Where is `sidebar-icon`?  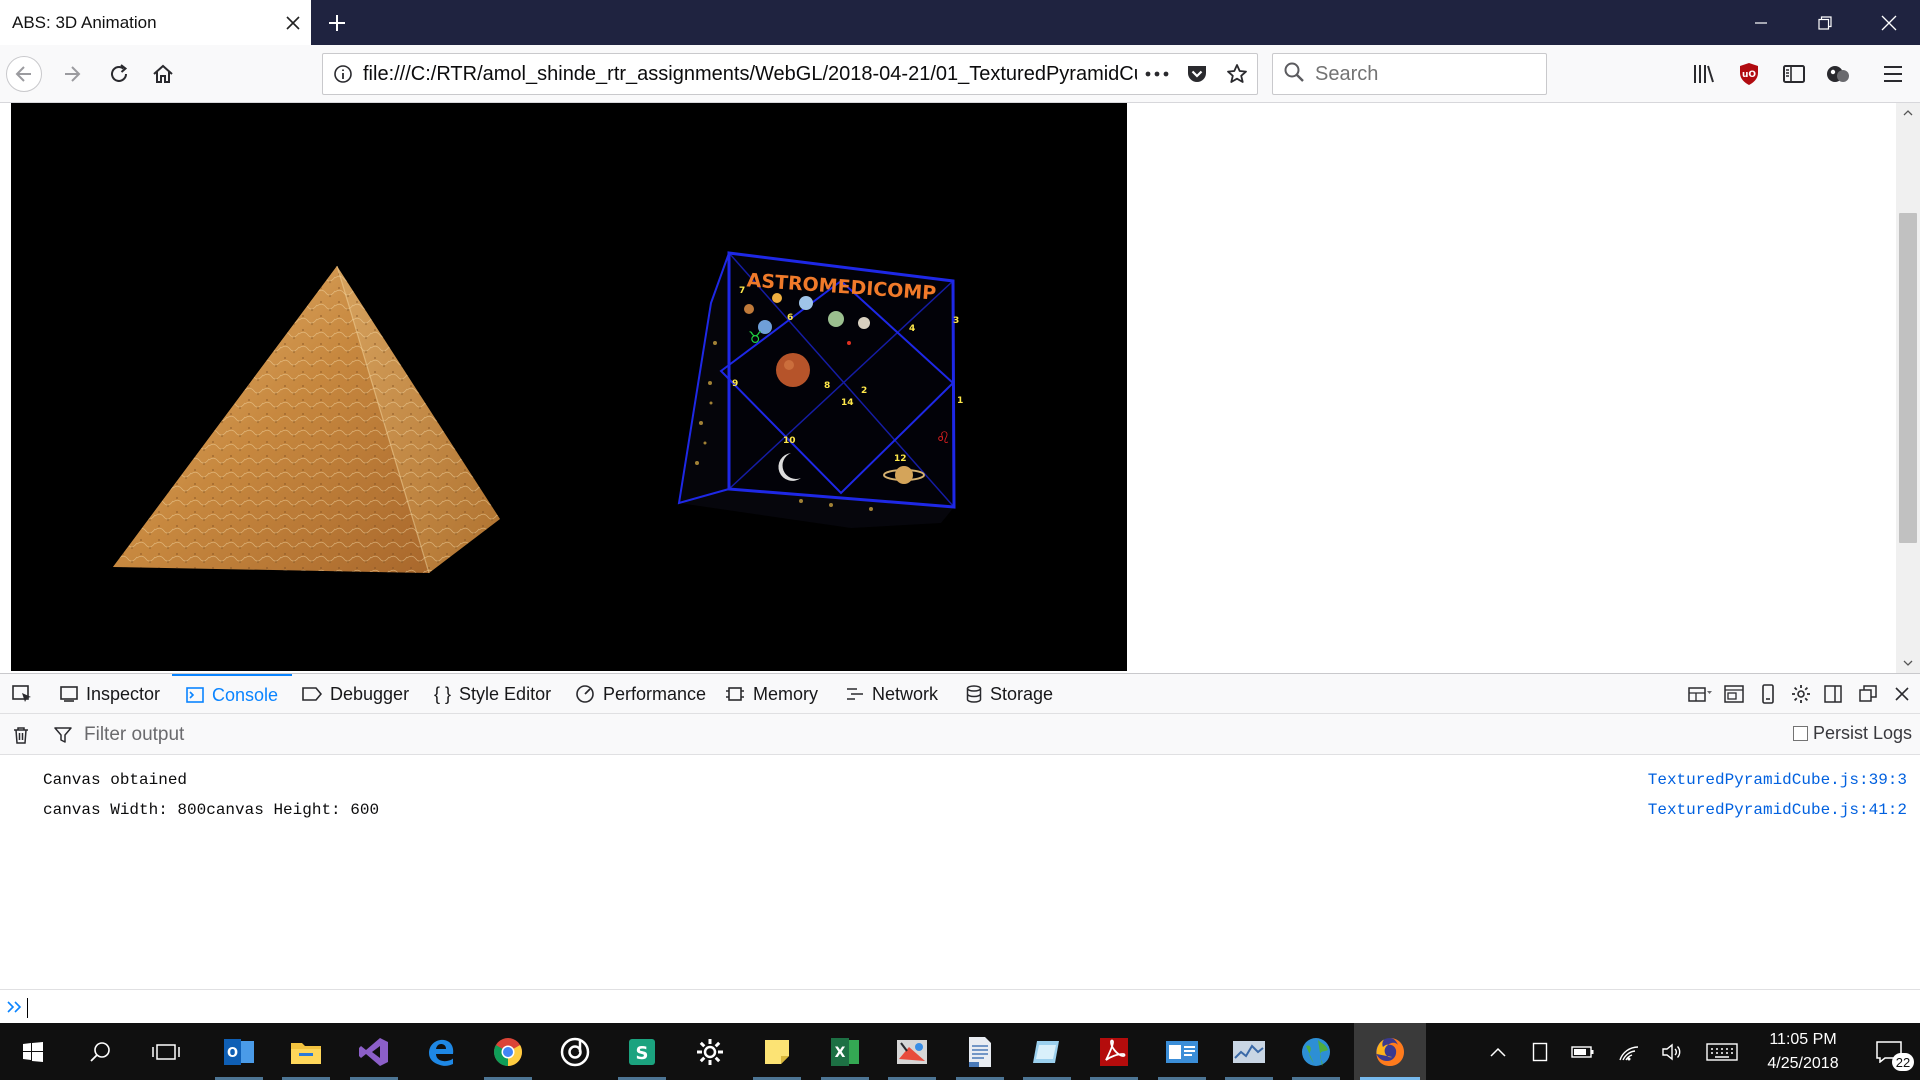 sidebar-icon is located at coordinates (1794, 74).